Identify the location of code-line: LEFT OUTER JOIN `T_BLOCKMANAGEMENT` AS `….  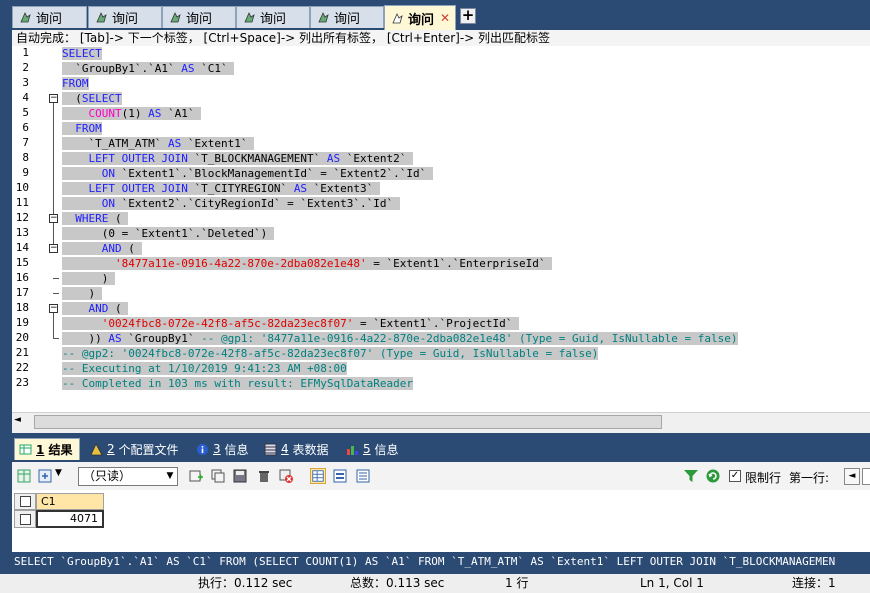
(238, 158).